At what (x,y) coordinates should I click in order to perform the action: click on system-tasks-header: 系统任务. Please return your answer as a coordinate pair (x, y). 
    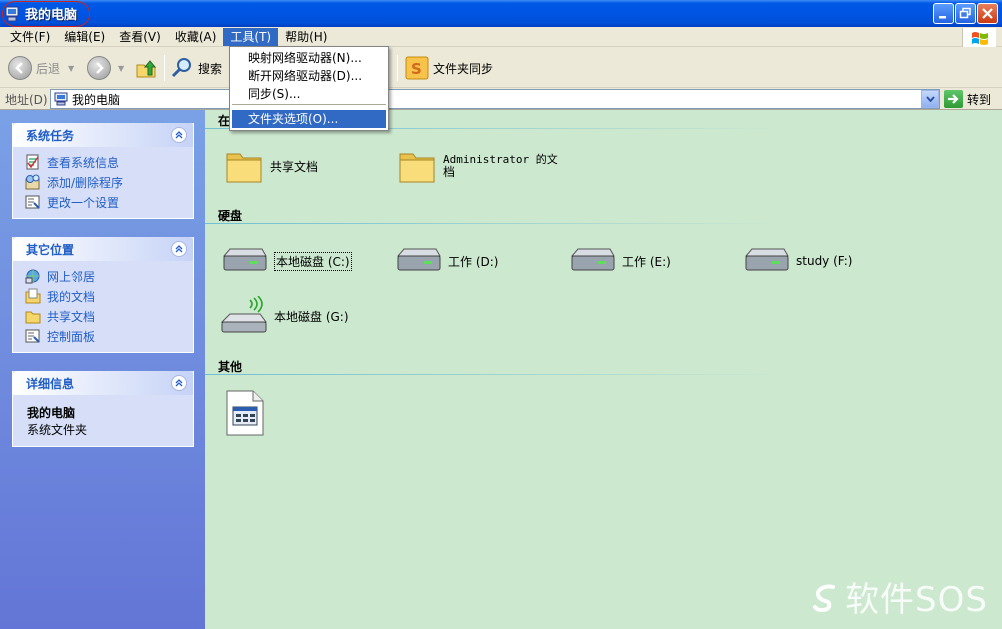
    Looking at the image, I should click on (103, 135).